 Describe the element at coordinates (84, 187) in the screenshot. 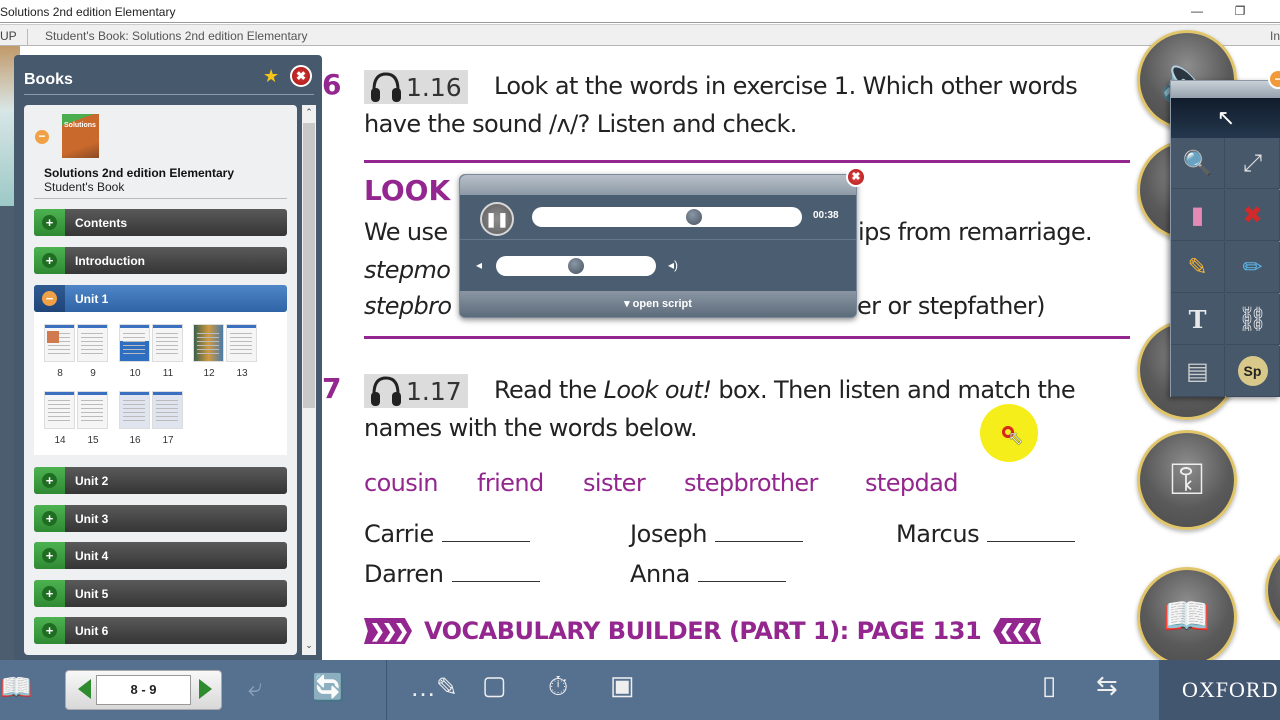

I see `book-subtitle: Student's Book` at that location.